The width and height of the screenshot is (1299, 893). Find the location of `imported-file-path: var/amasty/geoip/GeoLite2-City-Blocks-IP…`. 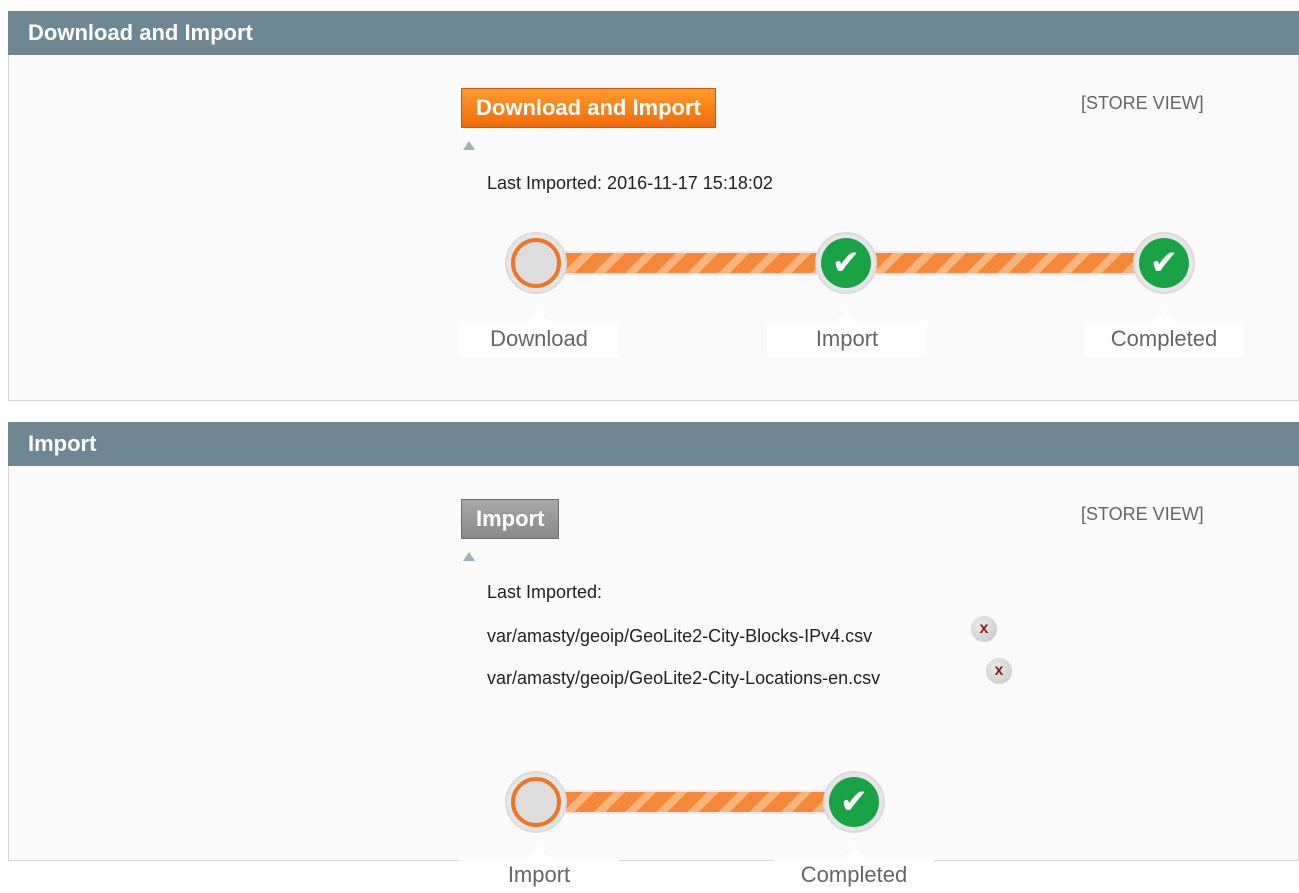

imported-file-path: var/amasty/geoip/GeoLite2-City-Blocks-IP… is located at coordinates (680, 636).